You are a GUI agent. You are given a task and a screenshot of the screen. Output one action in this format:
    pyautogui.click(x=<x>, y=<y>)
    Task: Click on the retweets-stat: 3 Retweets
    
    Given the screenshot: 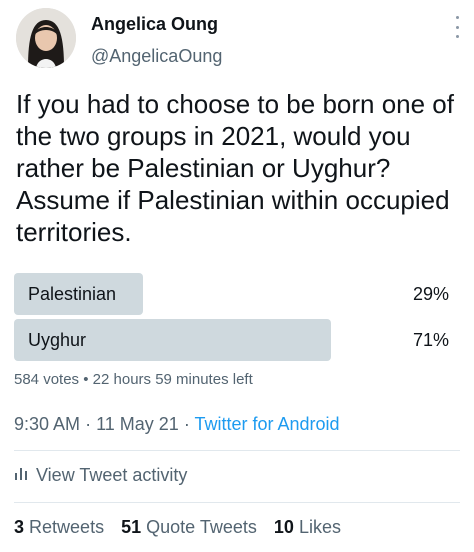 What is the action you would take?
    pyautogui.click(x=59, y=527)
    